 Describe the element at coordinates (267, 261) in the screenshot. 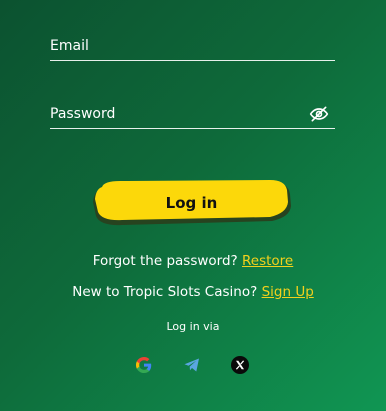

I see `restore-link: Restore` at that location.